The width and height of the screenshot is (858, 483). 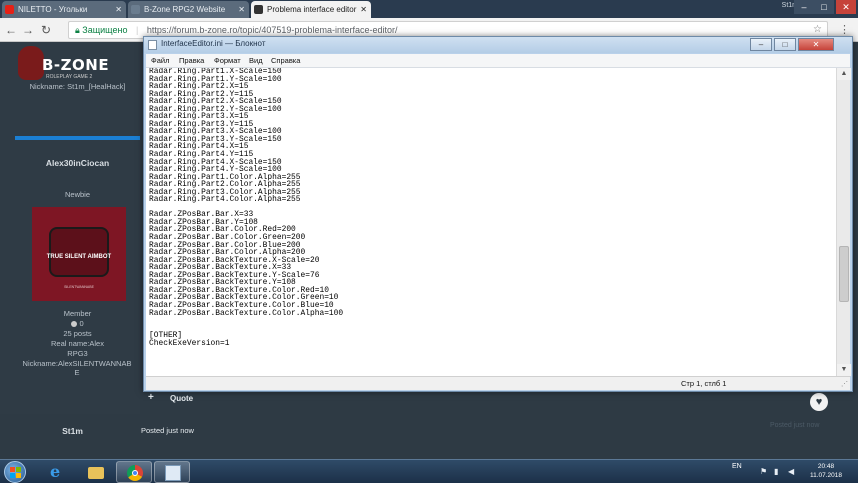 I want to click on security-label: Защищено, so click(x=105, y=30).